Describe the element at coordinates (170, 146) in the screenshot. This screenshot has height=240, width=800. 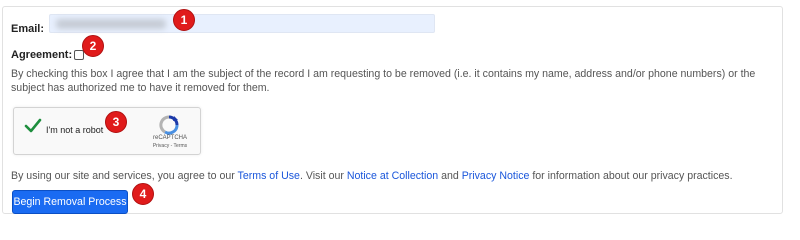
I see `recaptcha-privacy-terms-link: Privacy - Terms` at that location.